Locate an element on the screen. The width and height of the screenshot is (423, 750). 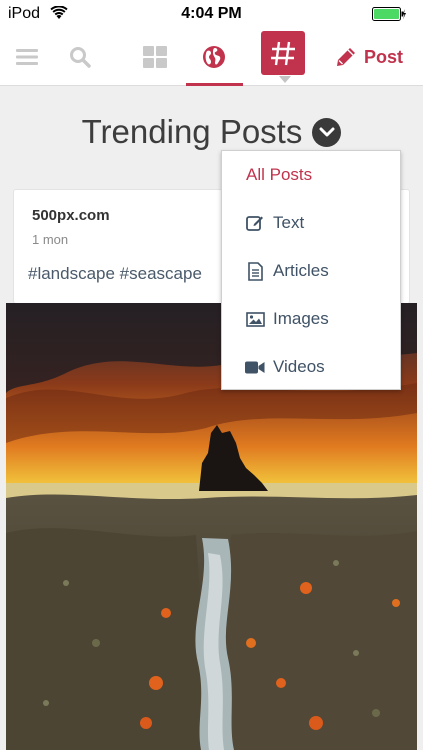
menu-item-text: Text is located at coordinates (312, 223).